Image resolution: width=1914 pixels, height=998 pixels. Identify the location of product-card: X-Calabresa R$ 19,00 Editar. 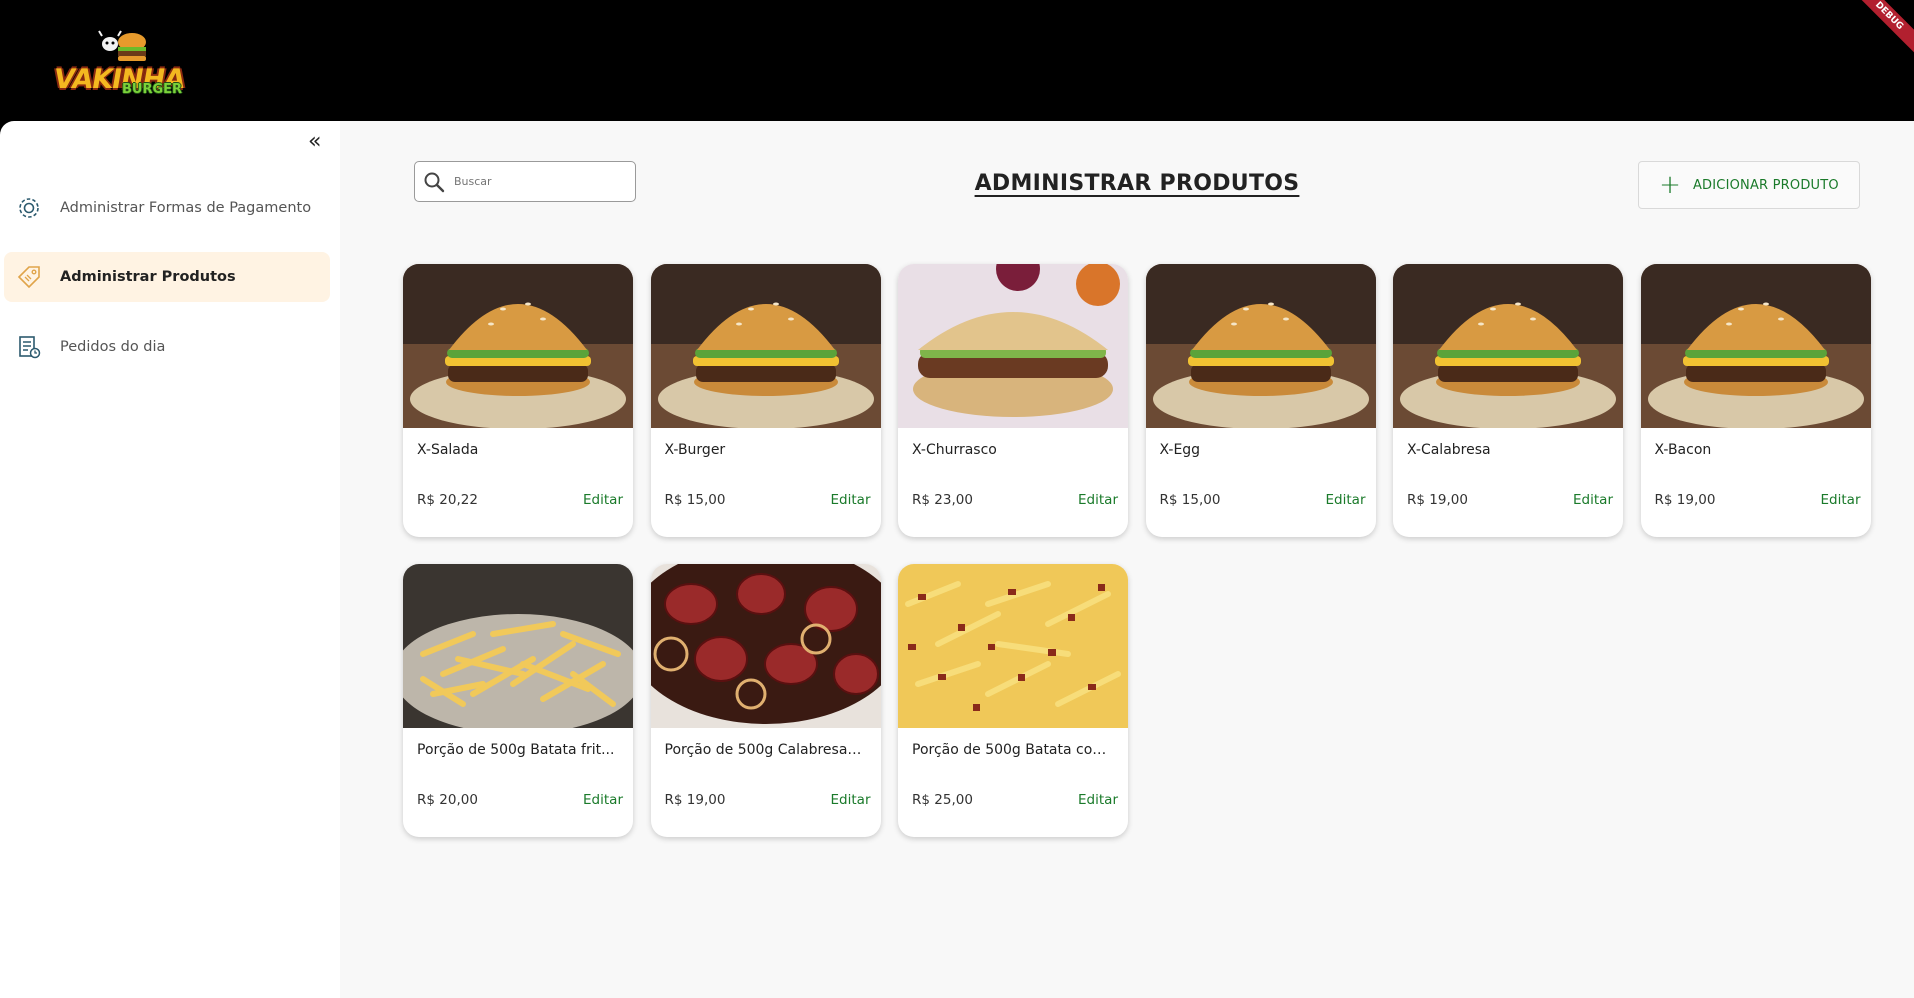
(1508, 400).